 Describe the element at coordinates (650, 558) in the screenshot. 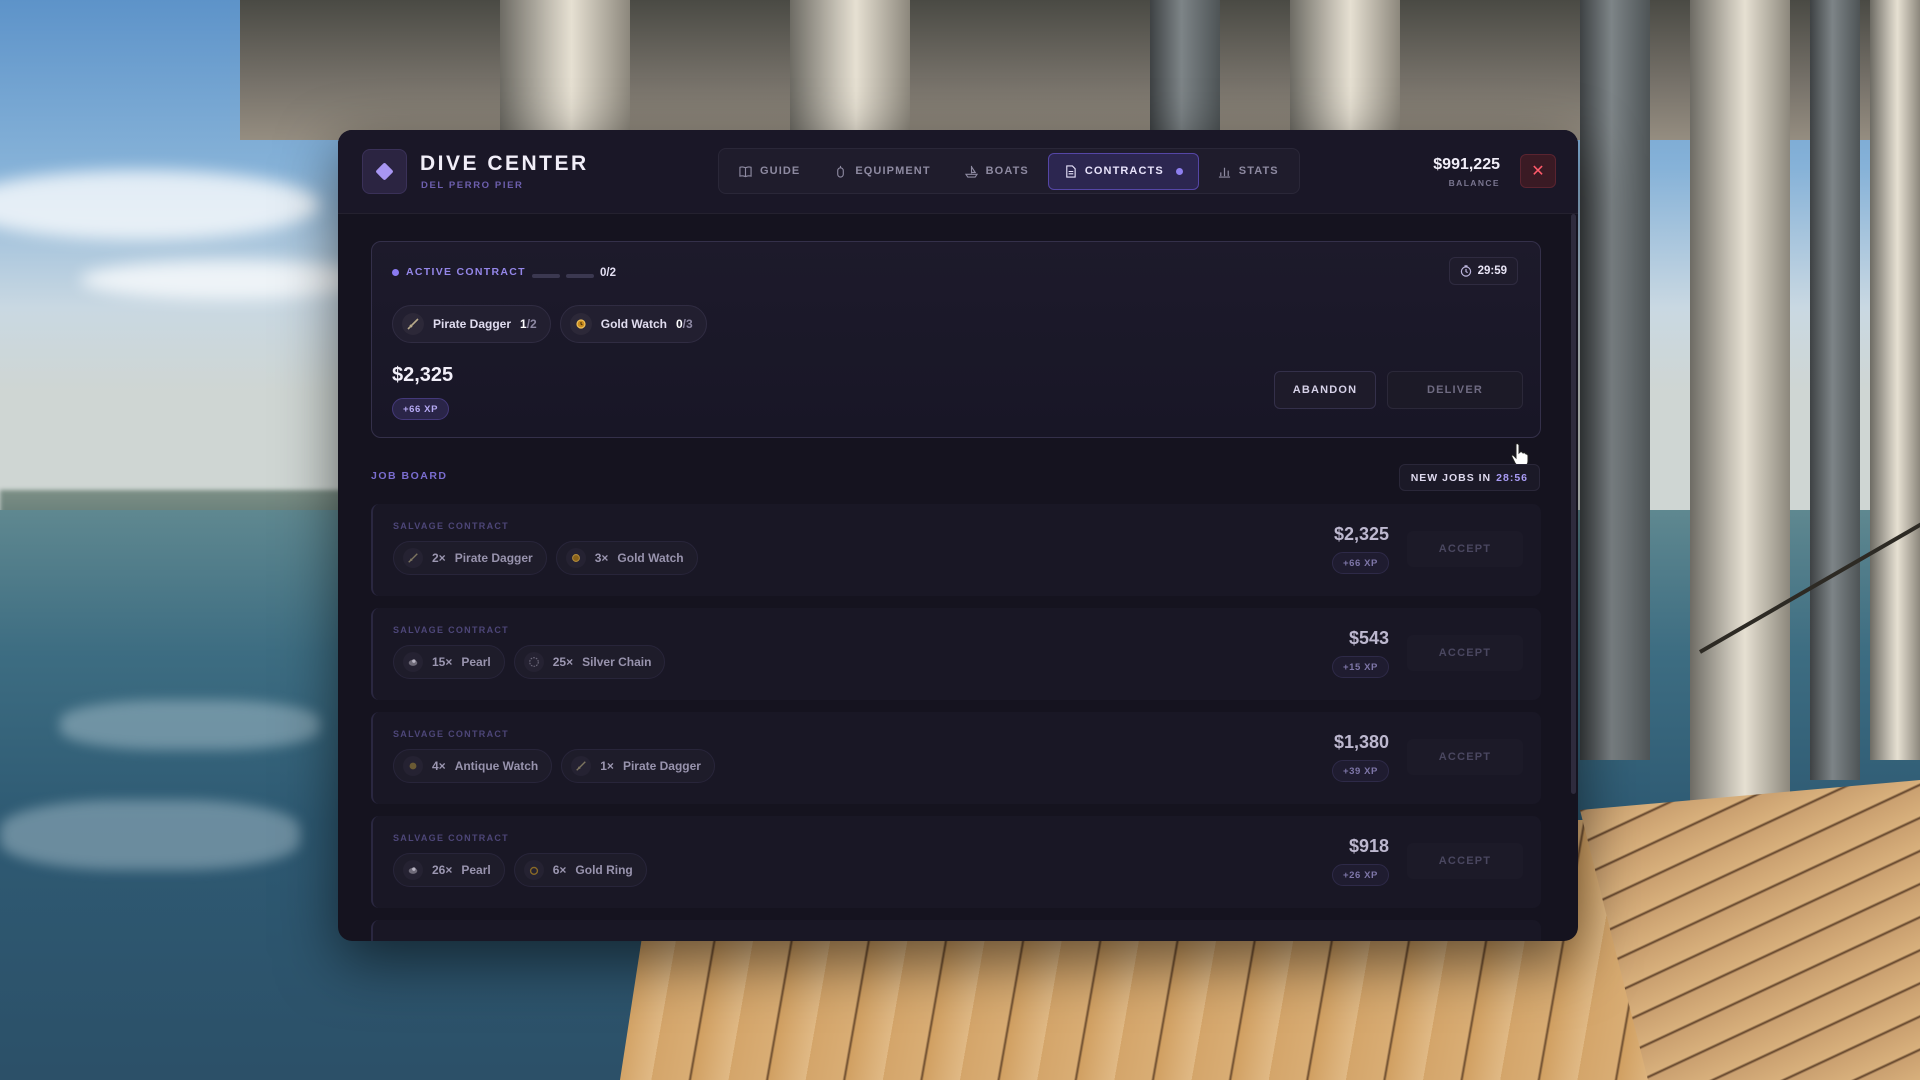

I see `item-name: Gold Watch` at that location.